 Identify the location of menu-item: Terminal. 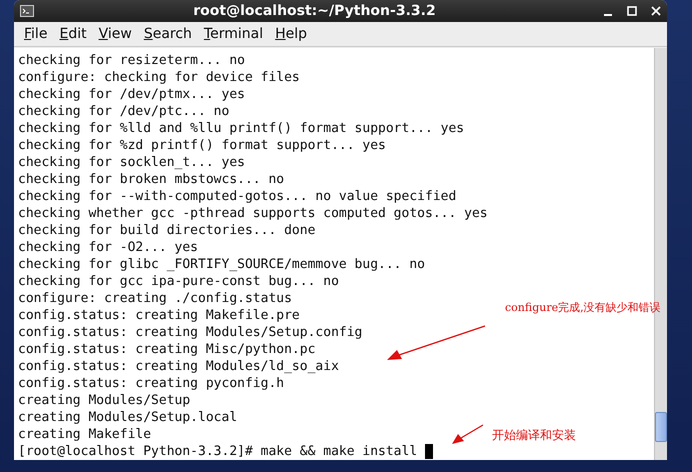
(234, 34).